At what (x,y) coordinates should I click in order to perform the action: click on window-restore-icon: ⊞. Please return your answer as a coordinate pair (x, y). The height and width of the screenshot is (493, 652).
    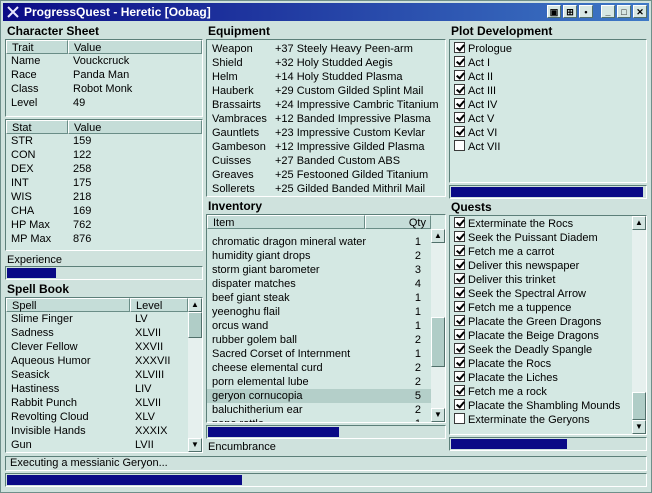
    Looking at the image, I should click on (570, 11).